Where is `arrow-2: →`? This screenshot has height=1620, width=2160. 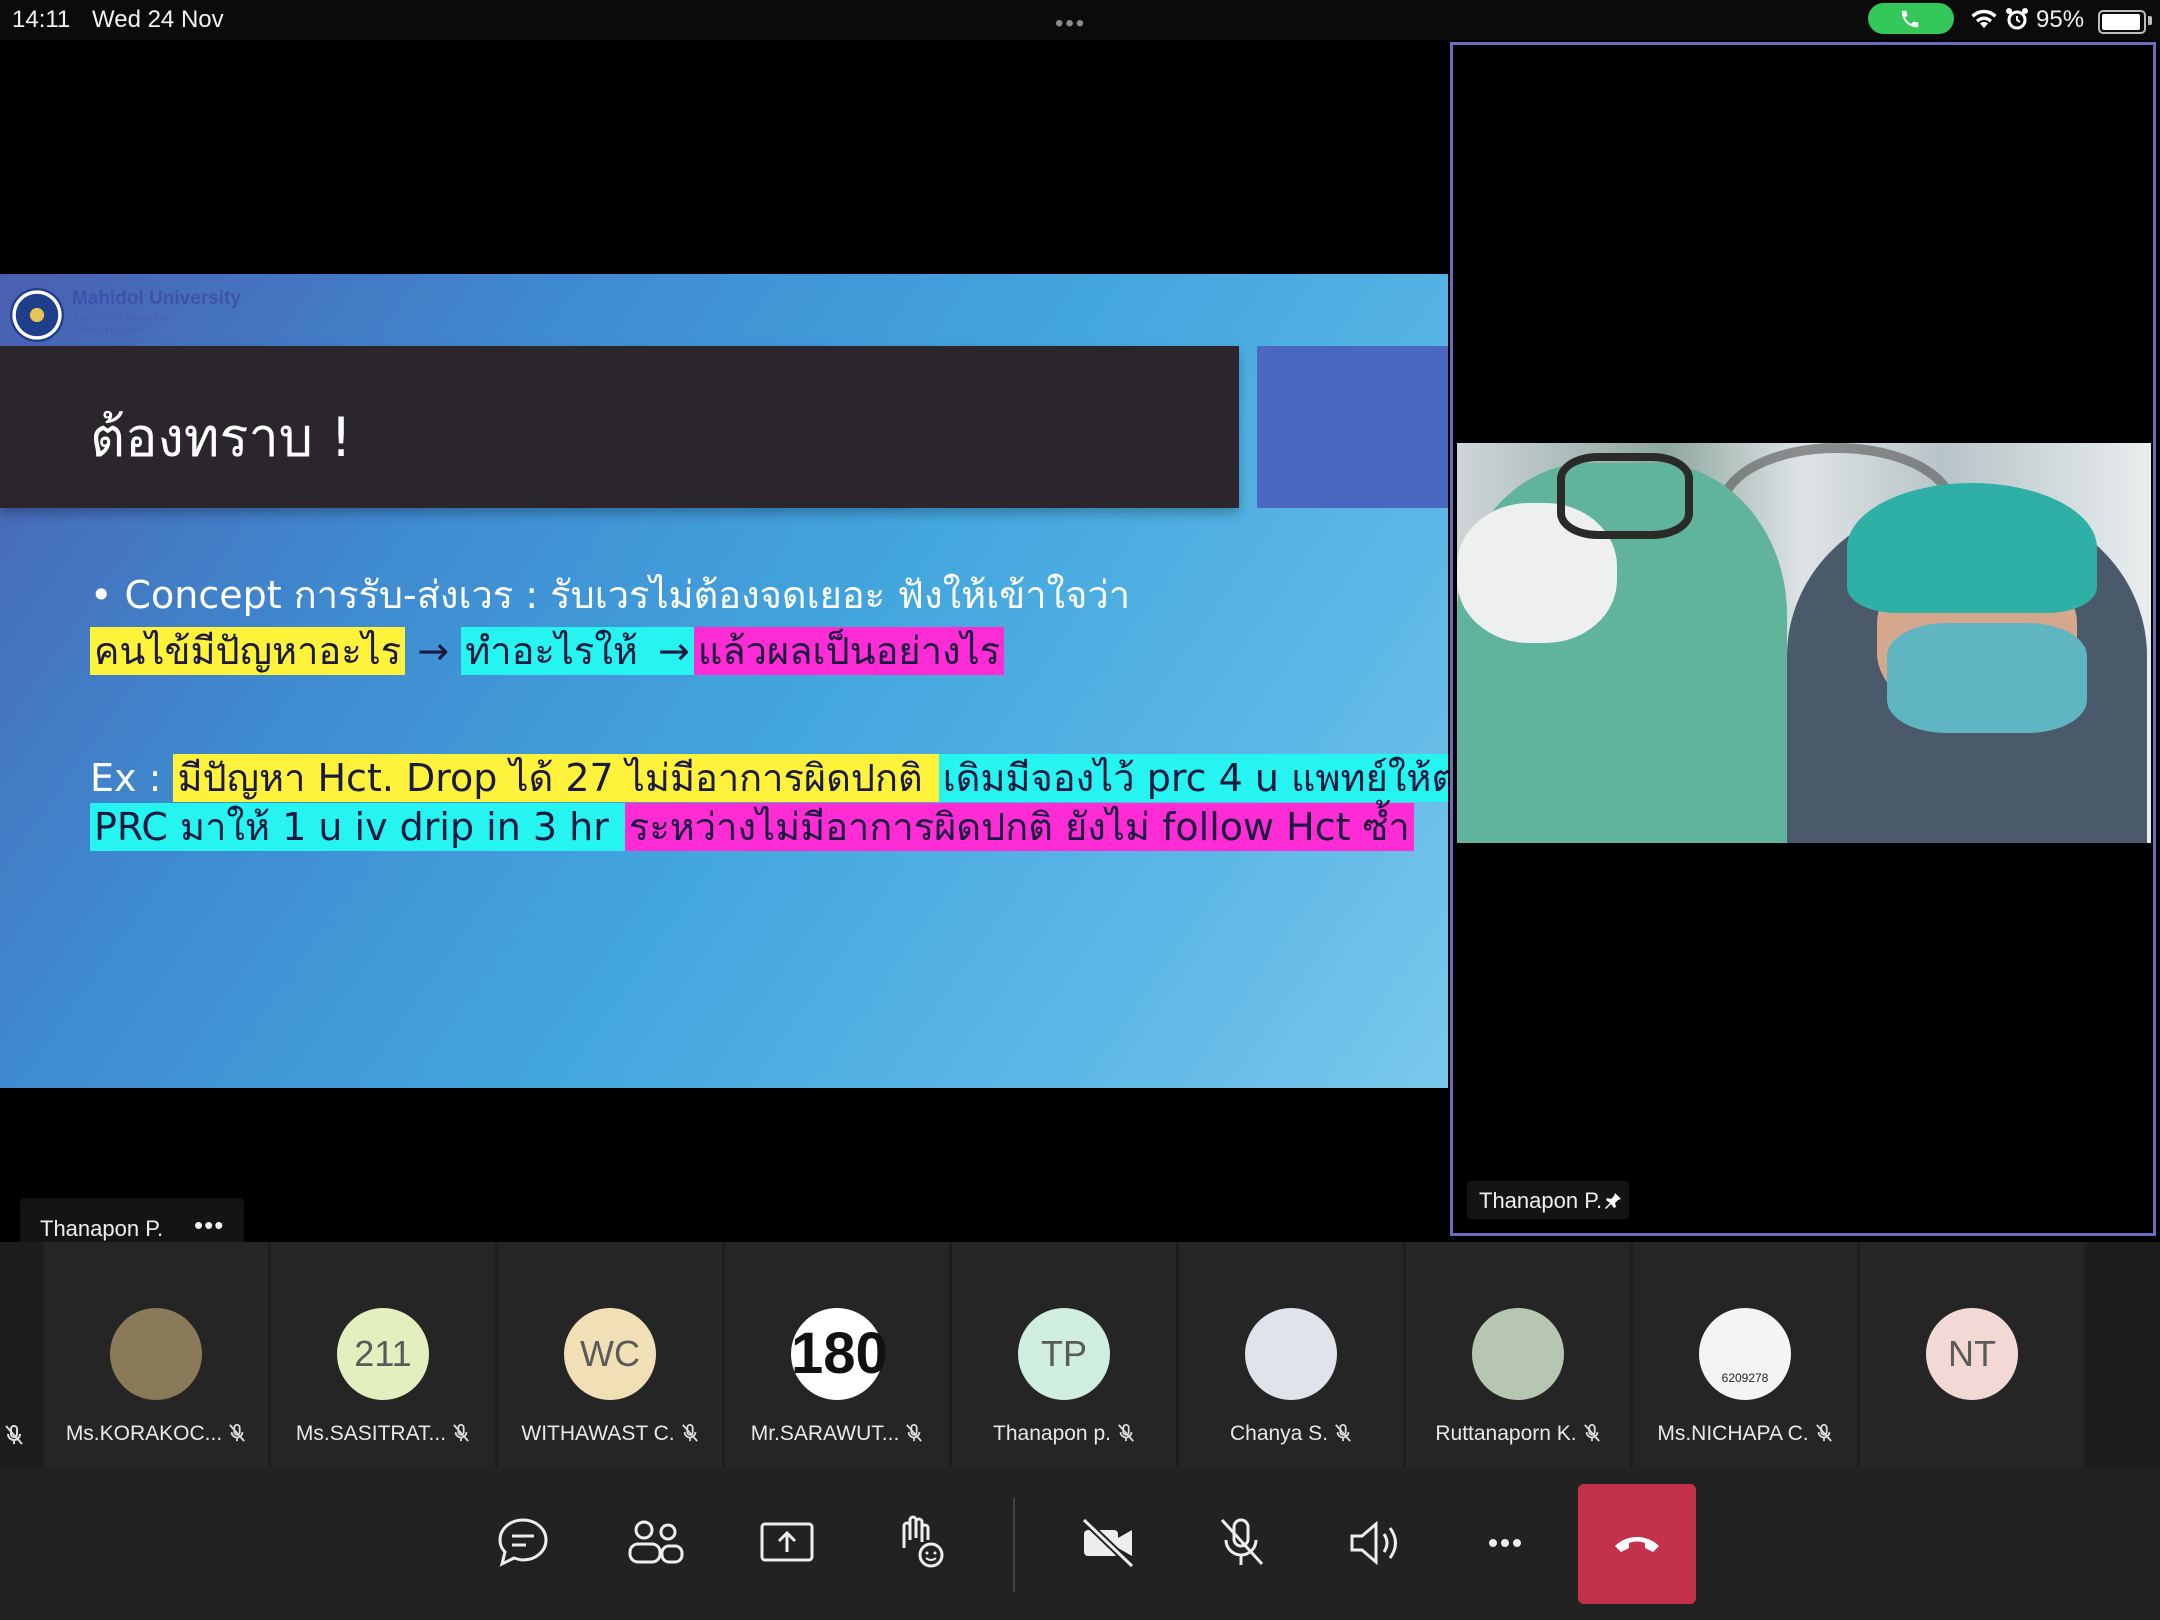 arrow-2: → is located at coordinates (674, 651).